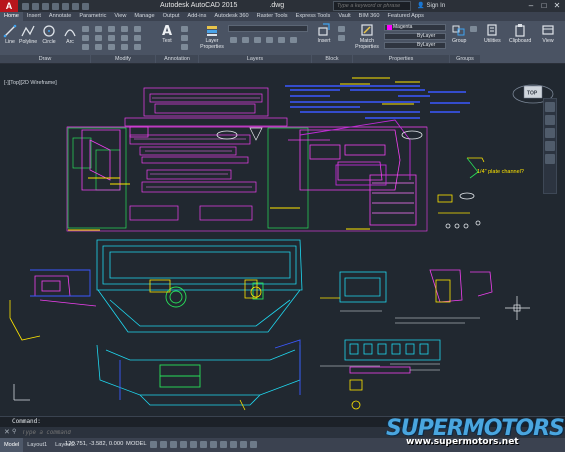  I want to click on fillet-icon, so click(124, 38).